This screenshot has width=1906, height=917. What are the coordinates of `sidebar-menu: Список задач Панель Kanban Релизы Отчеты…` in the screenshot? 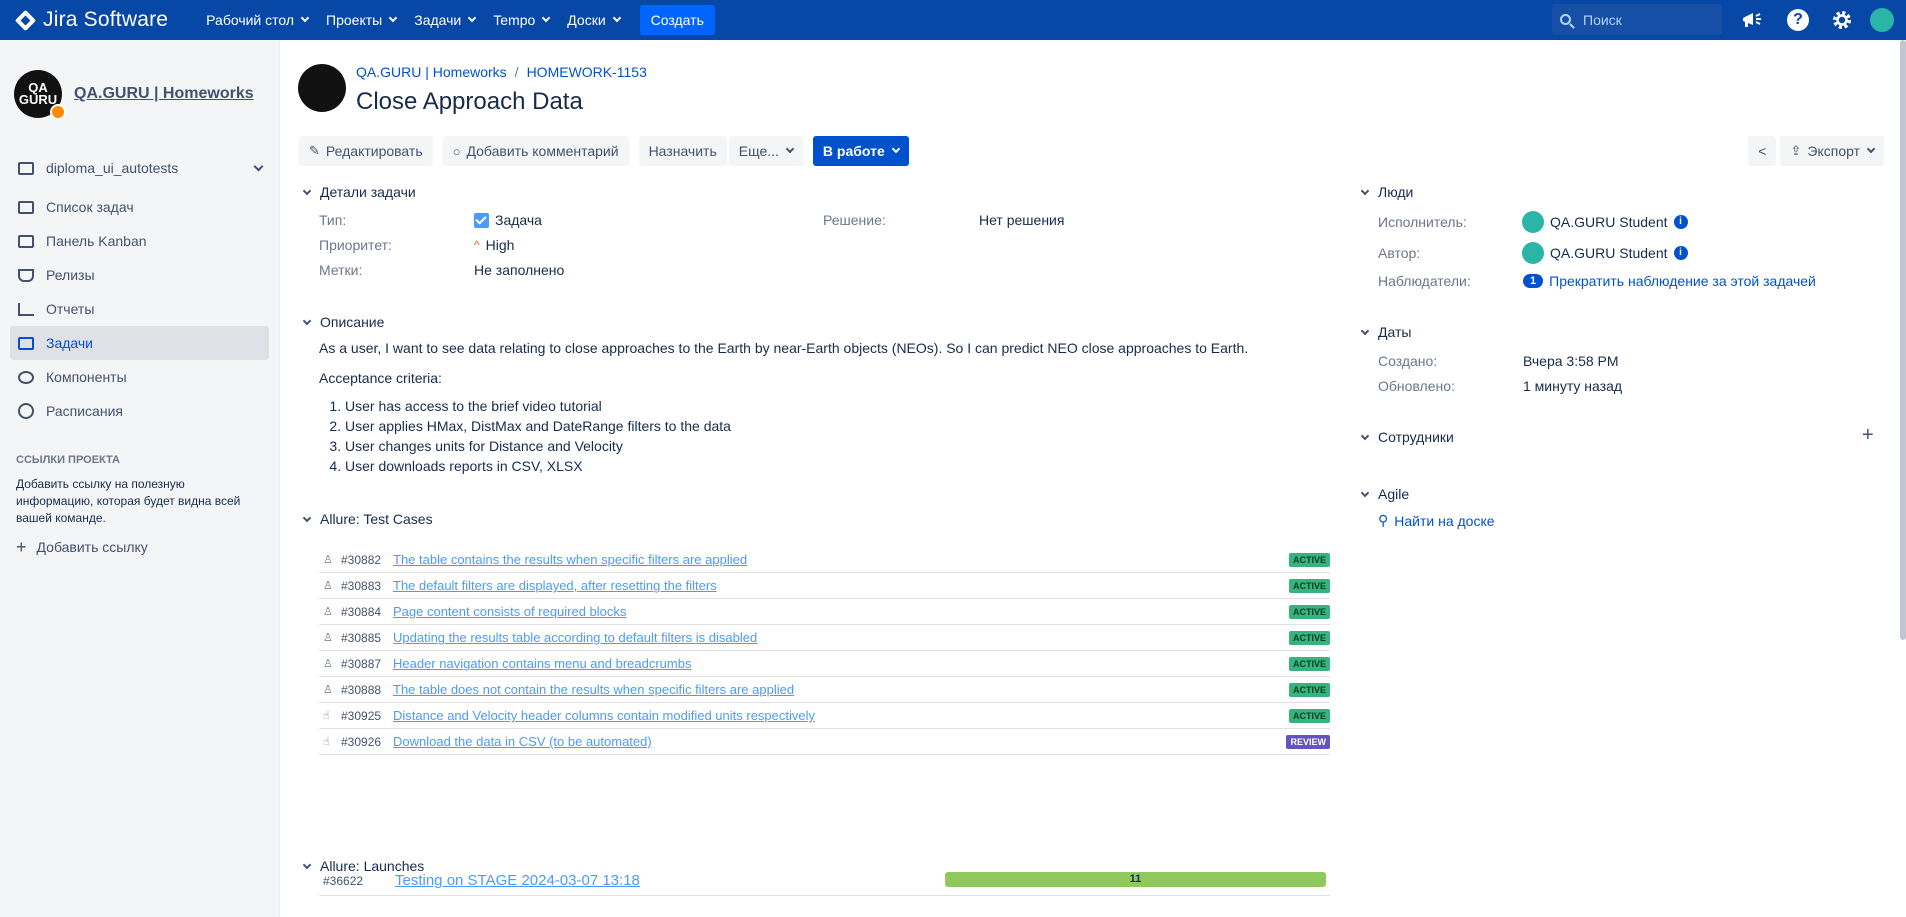 It's located at (139, 309).